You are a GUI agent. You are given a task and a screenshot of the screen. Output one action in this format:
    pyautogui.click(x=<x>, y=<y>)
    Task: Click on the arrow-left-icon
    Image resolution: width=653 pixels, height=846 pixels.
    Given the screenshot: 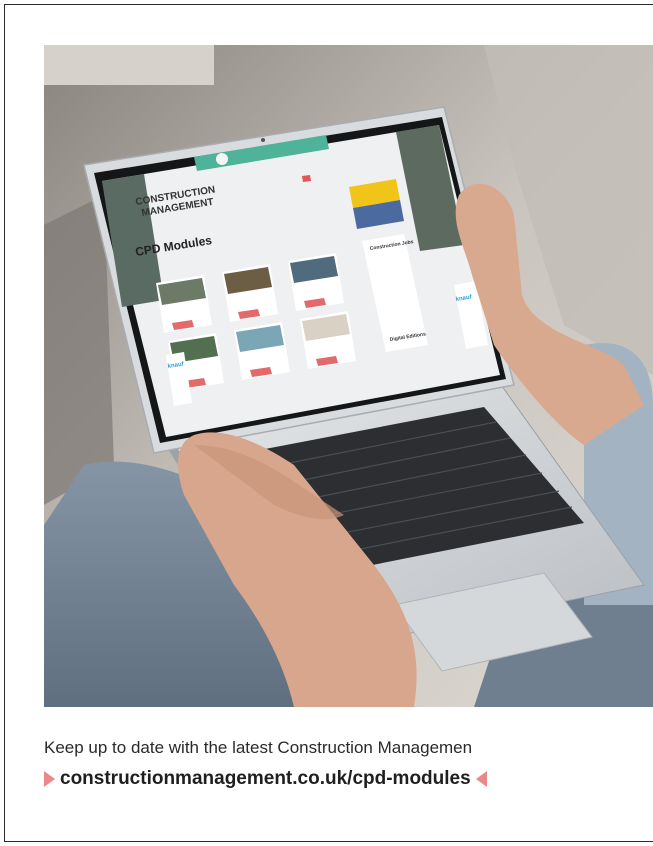 What is the action you would take?
    pyautogui.click(x=481, y=779)
    